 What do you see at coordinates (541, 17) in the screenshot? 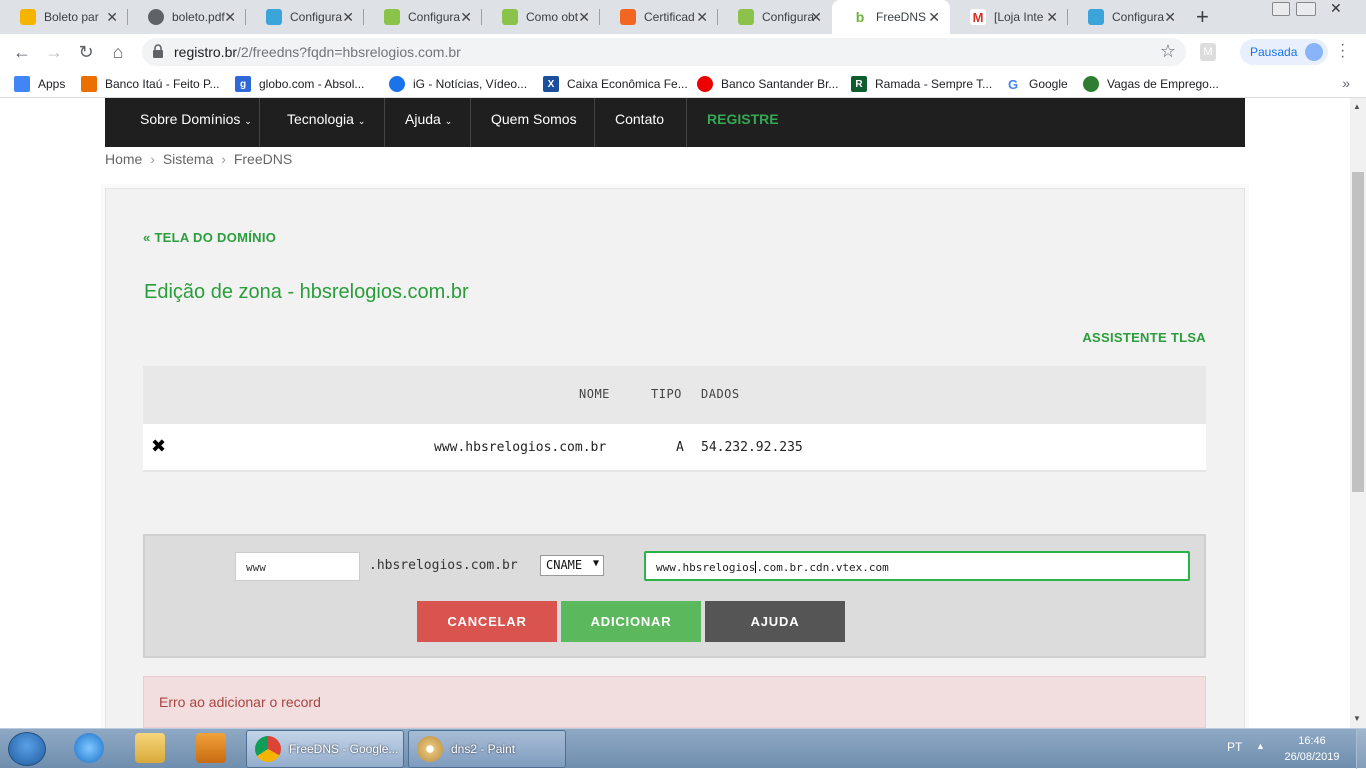
I see `browser-tab: Como obt ✕` at bounding box center [541, 17].